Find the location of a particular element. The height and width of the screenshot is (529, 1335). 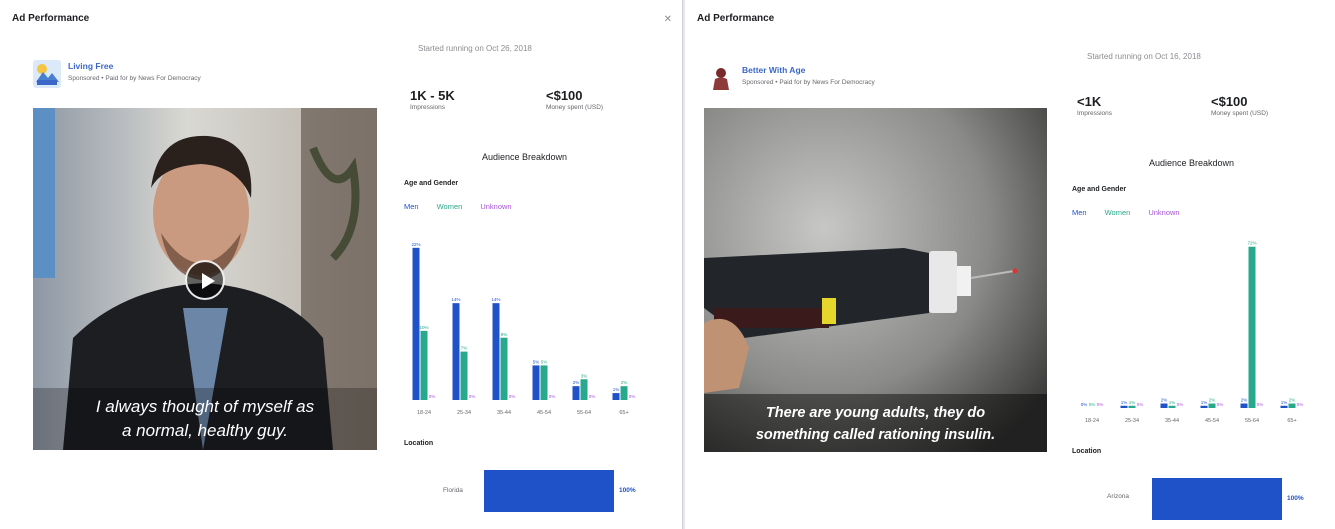

caption-line-2: a normal, healthy guy. is located at coordinates (205, 430).